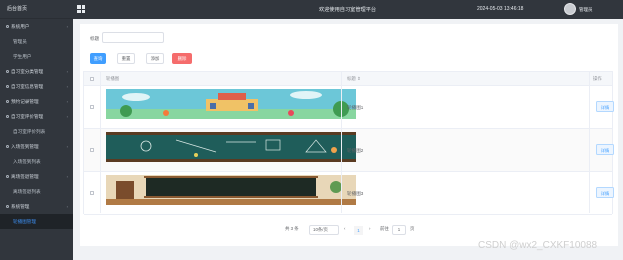  I want to click on header-title: 欢迎使用自习室管理平台, so click(348, 10).